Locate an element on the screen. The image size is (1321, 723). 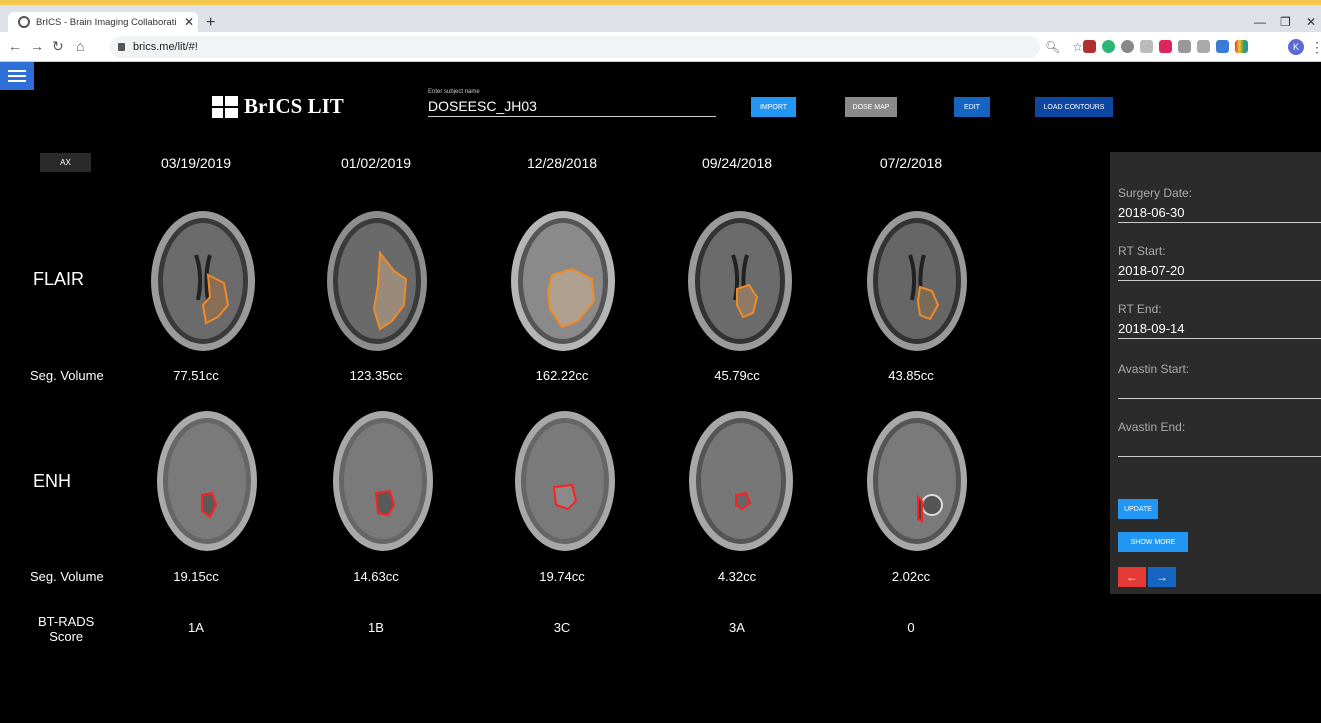
surgery-date-field: Surgery Date: 2018-06-30 is located at coordinates (1219, 204).